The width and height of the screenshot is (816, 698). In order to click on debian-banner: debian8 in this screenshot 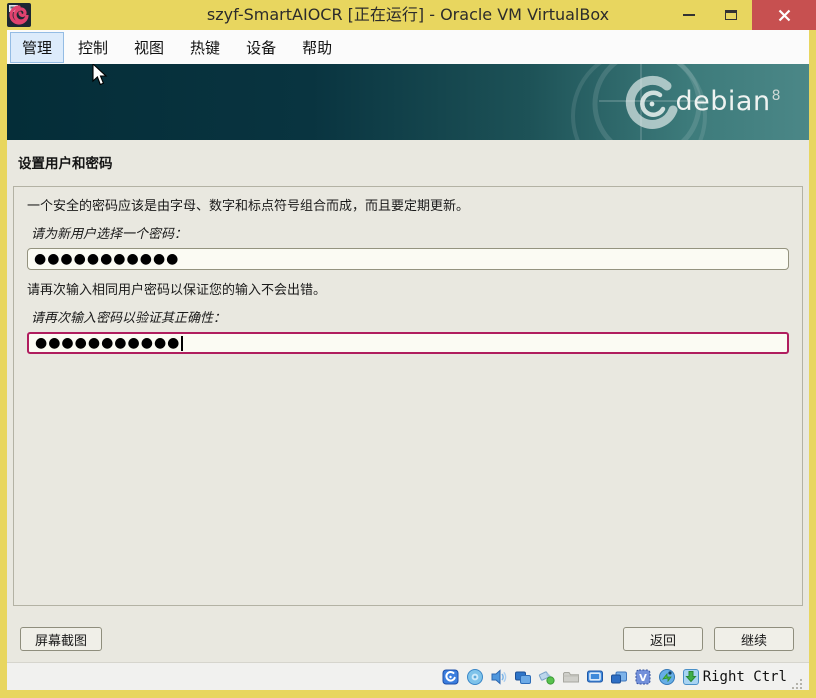, I will do `click(408, 102)`.